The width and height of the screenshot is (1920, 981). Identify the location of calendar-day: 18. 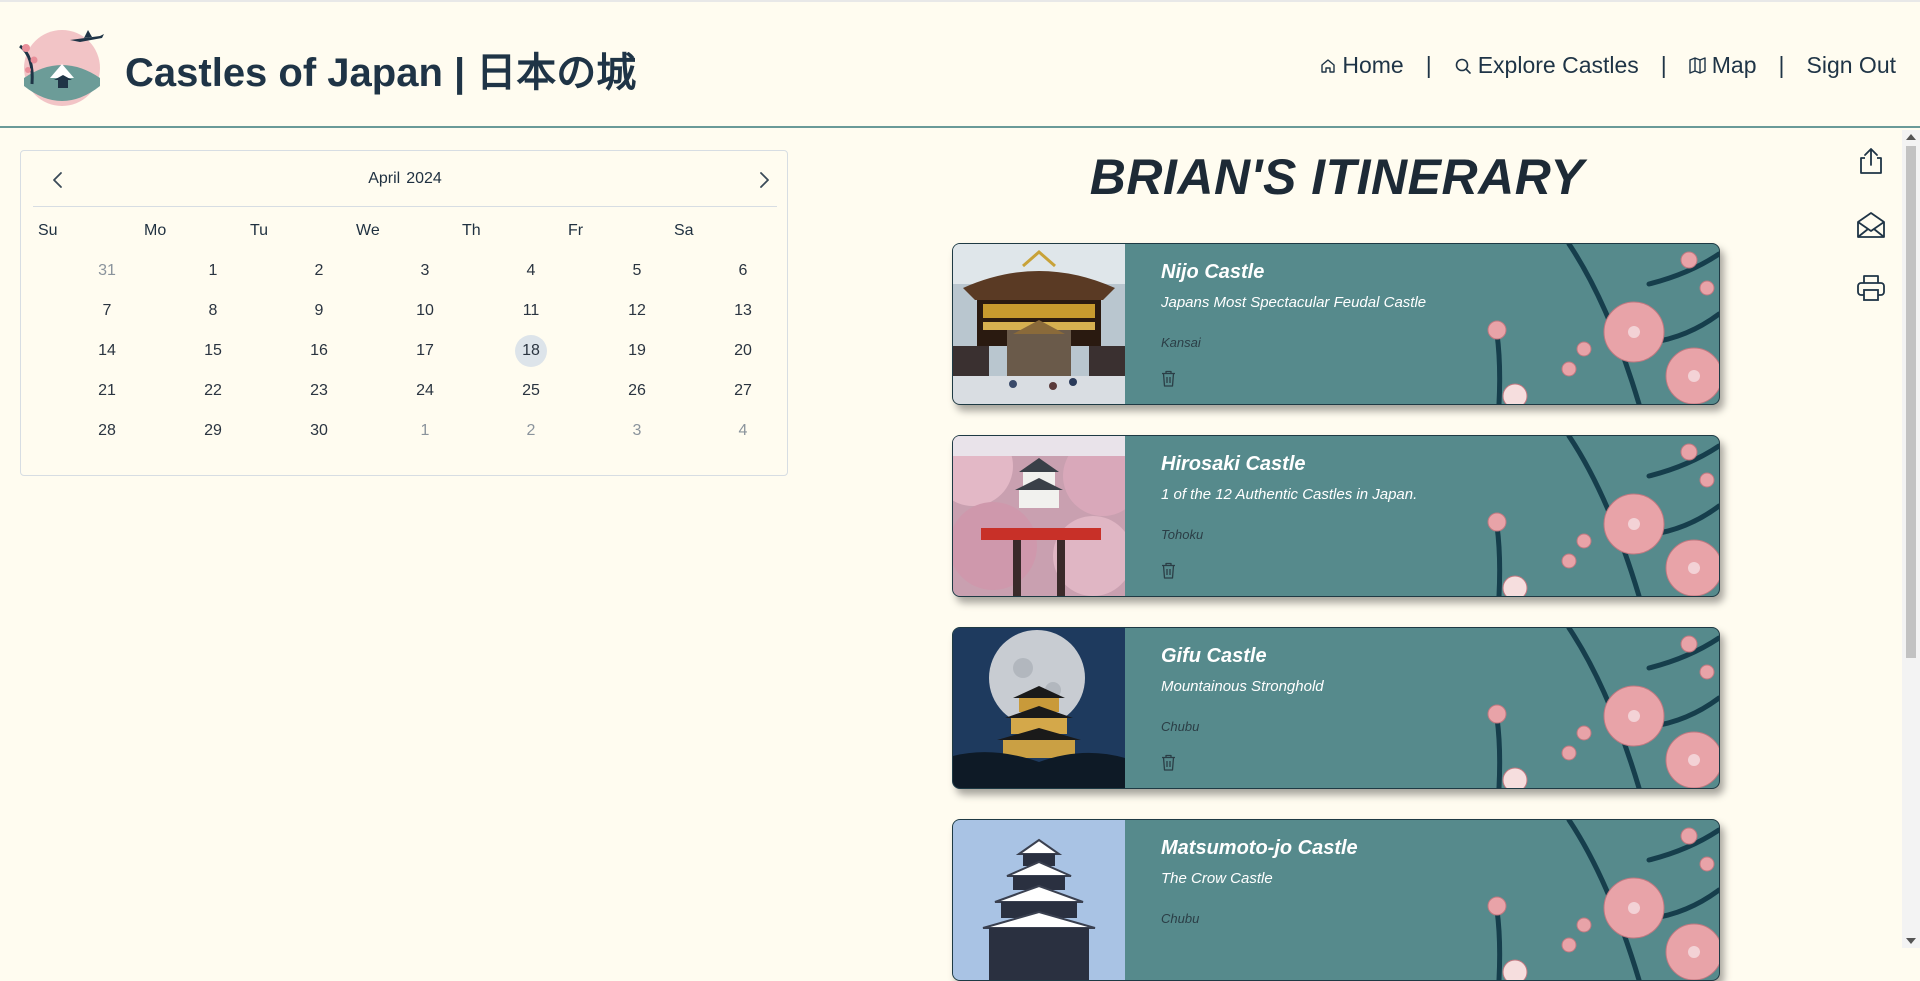
(531, 351).